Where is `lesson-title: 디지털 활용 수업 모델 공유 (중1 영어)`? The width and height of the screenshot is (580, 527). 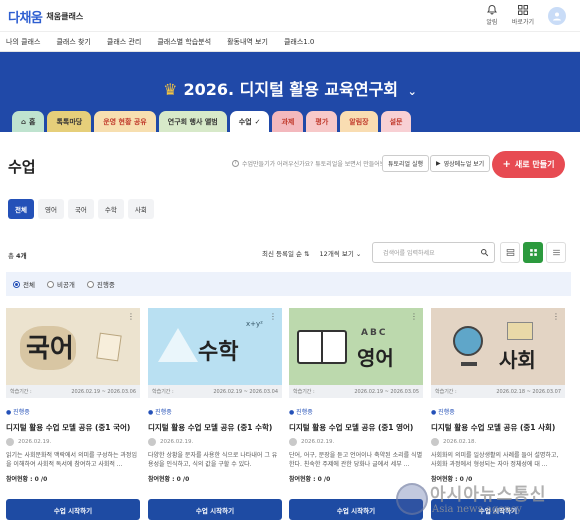 lesson-title: 디지털 활용 수업 모델 공유 (중1 영어) is located at coordinates (356, 427).